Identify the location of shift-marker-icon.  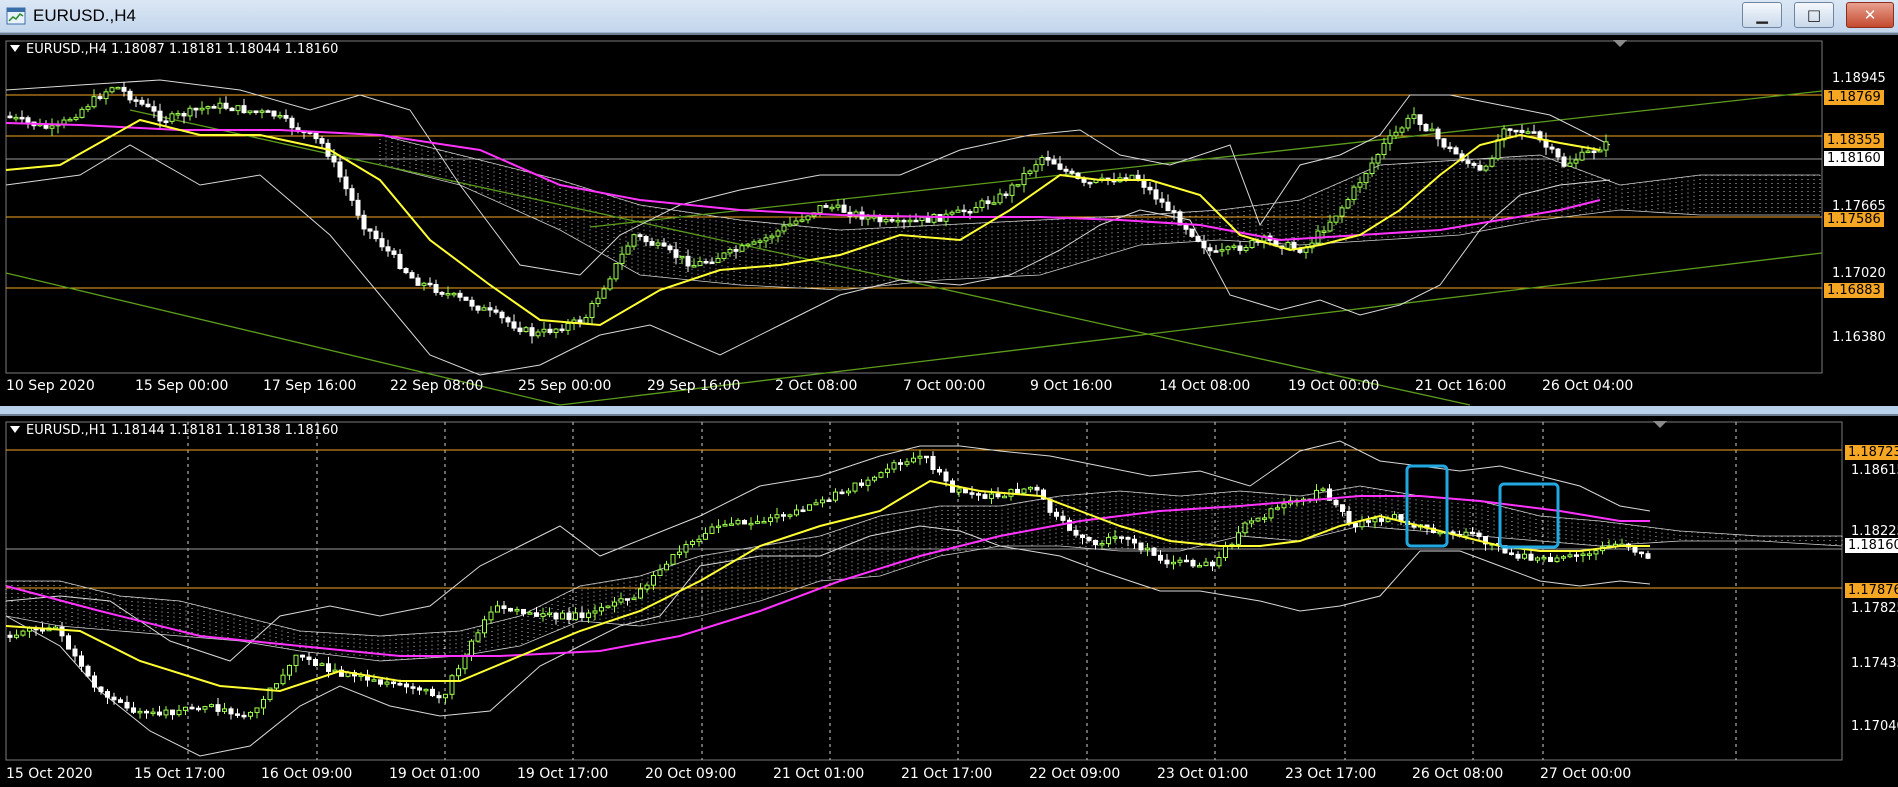
(1620, 43).